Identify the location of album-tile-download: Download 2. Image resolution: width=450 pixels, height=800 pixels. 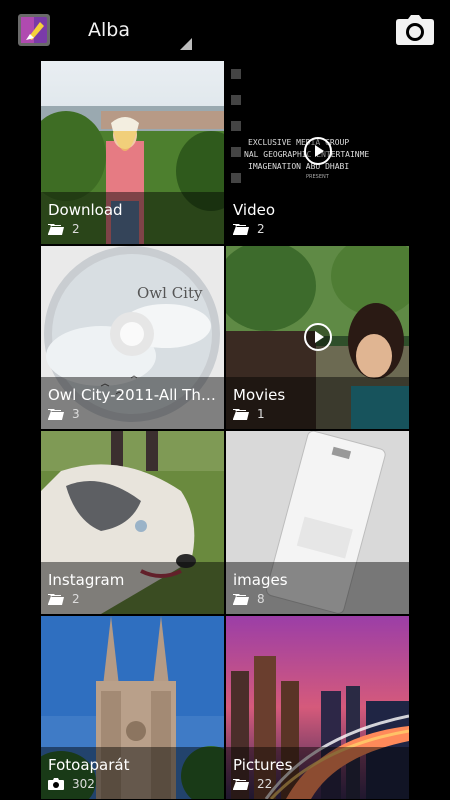
(132, 152).